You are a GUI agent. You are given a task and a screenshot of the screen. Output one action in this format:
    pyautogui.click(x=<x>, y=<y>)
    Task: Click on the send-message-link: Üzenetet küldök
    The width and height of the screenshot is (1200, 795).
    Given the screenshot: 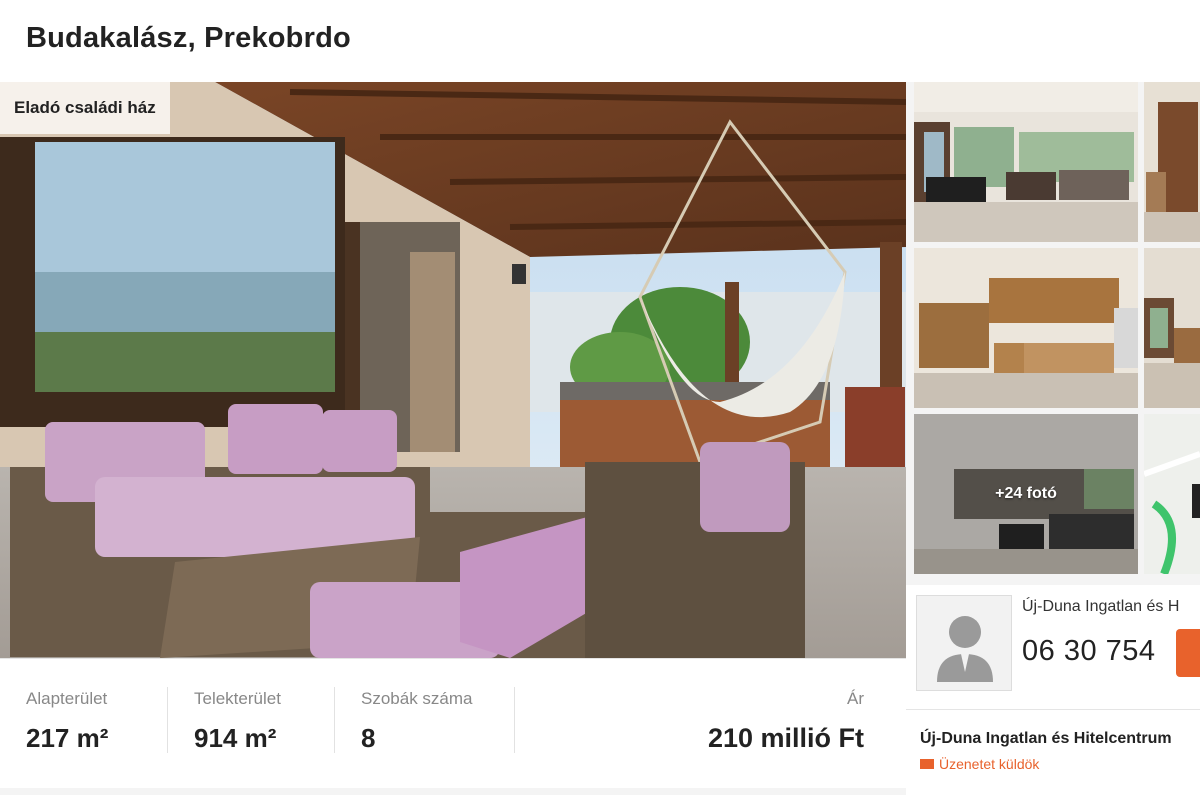 What is the action you would take?
    pyautogui.click(x=979, y=764)
    